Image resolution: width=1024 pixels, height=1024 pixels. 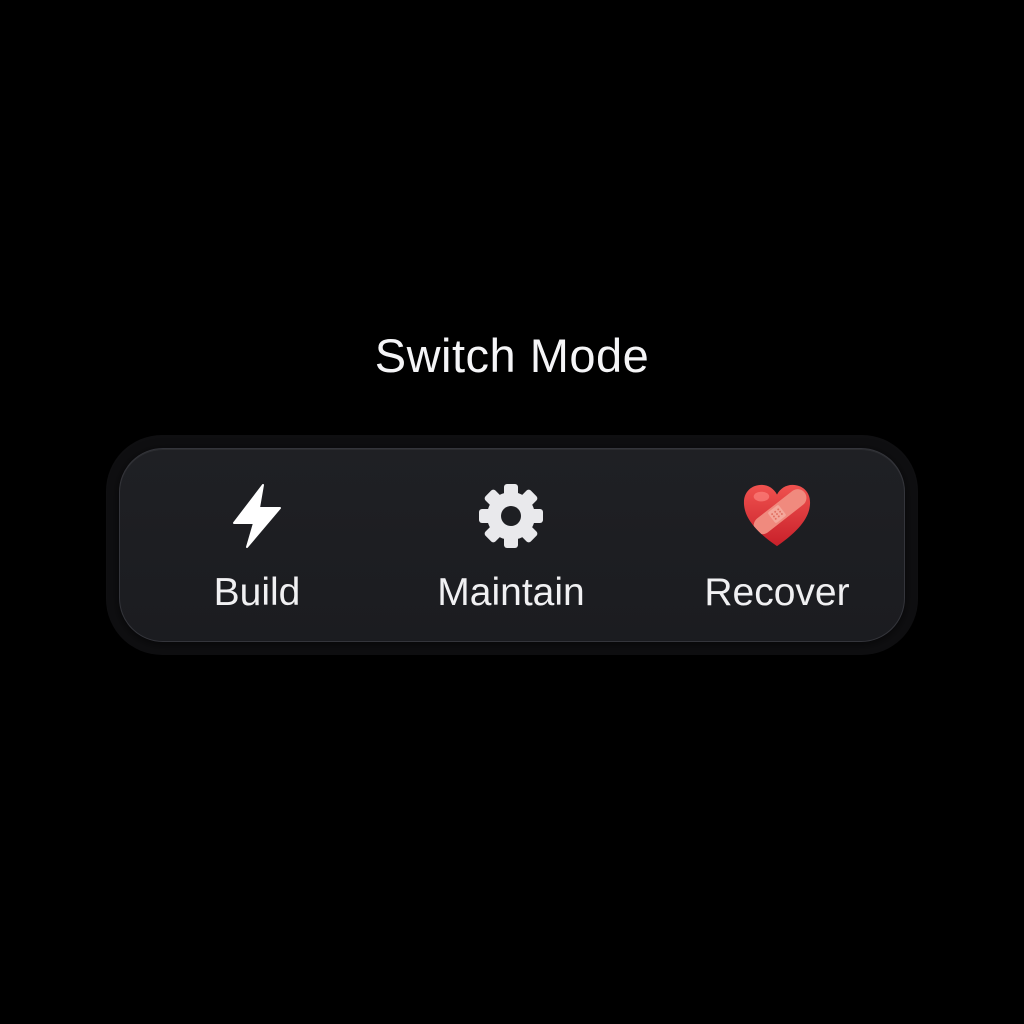 I want to click on lightning-bolt-icon, so click(x=257, y=516).